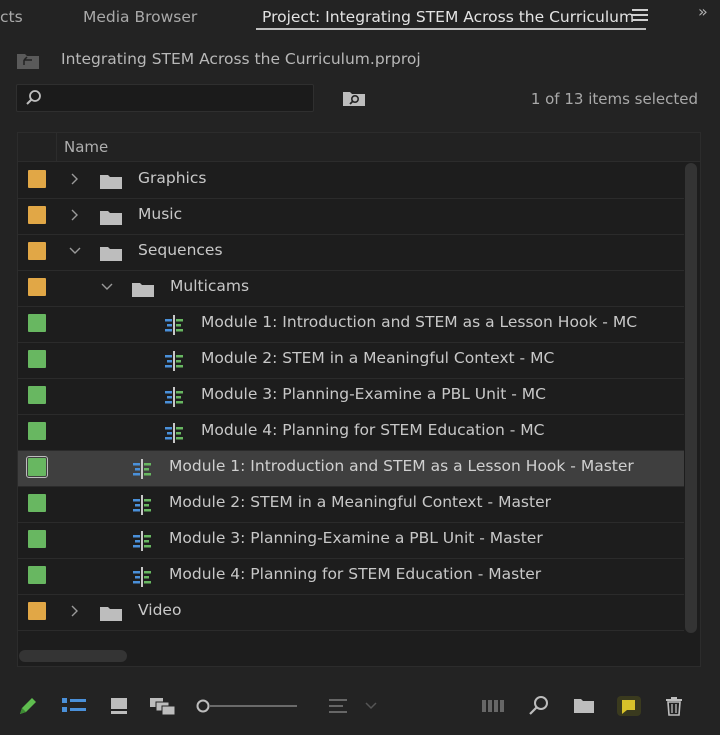 This screenshot has width=720, height=735. What do you see at coordinates (37, 147) in the screenshot?
I see `label-column-header` at bounding box center [37, 147].